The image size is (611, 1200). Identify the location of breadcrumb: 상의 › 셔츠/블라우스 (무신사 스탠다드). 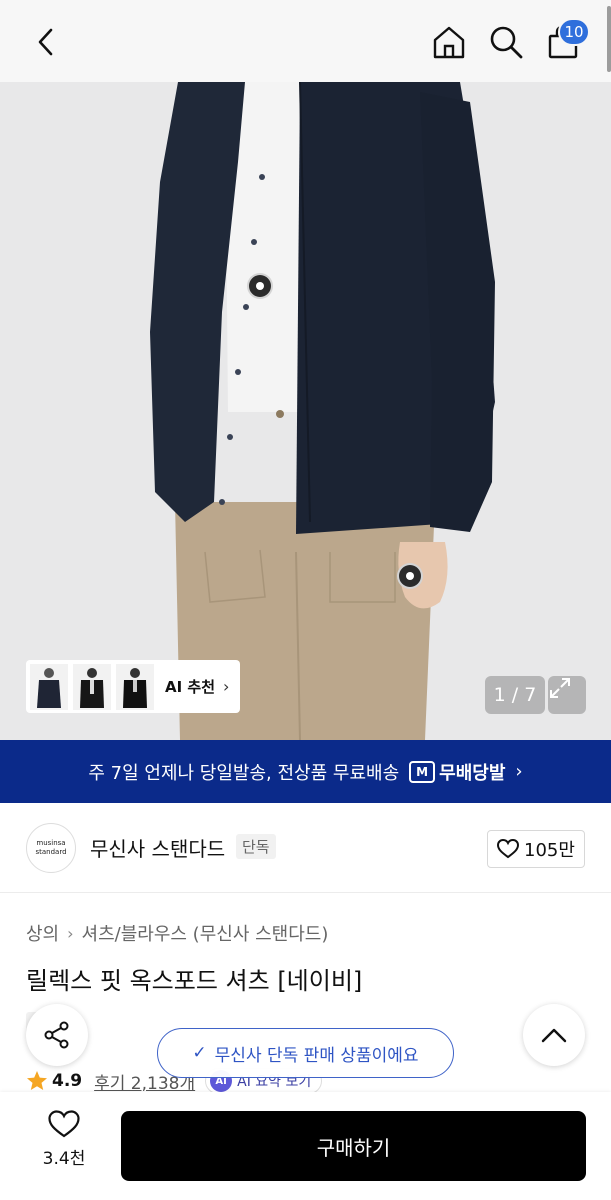
(177, 933).